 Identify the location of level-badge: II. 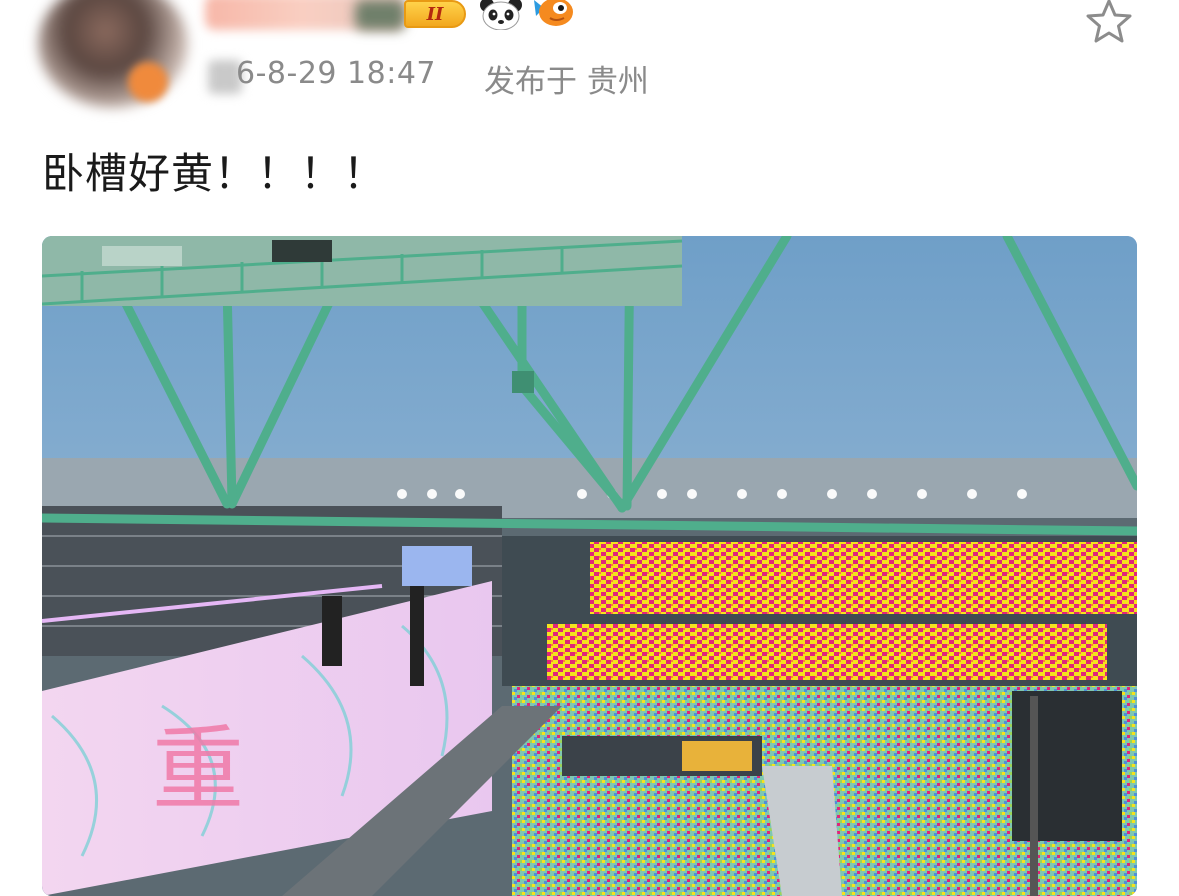
(435, 14).